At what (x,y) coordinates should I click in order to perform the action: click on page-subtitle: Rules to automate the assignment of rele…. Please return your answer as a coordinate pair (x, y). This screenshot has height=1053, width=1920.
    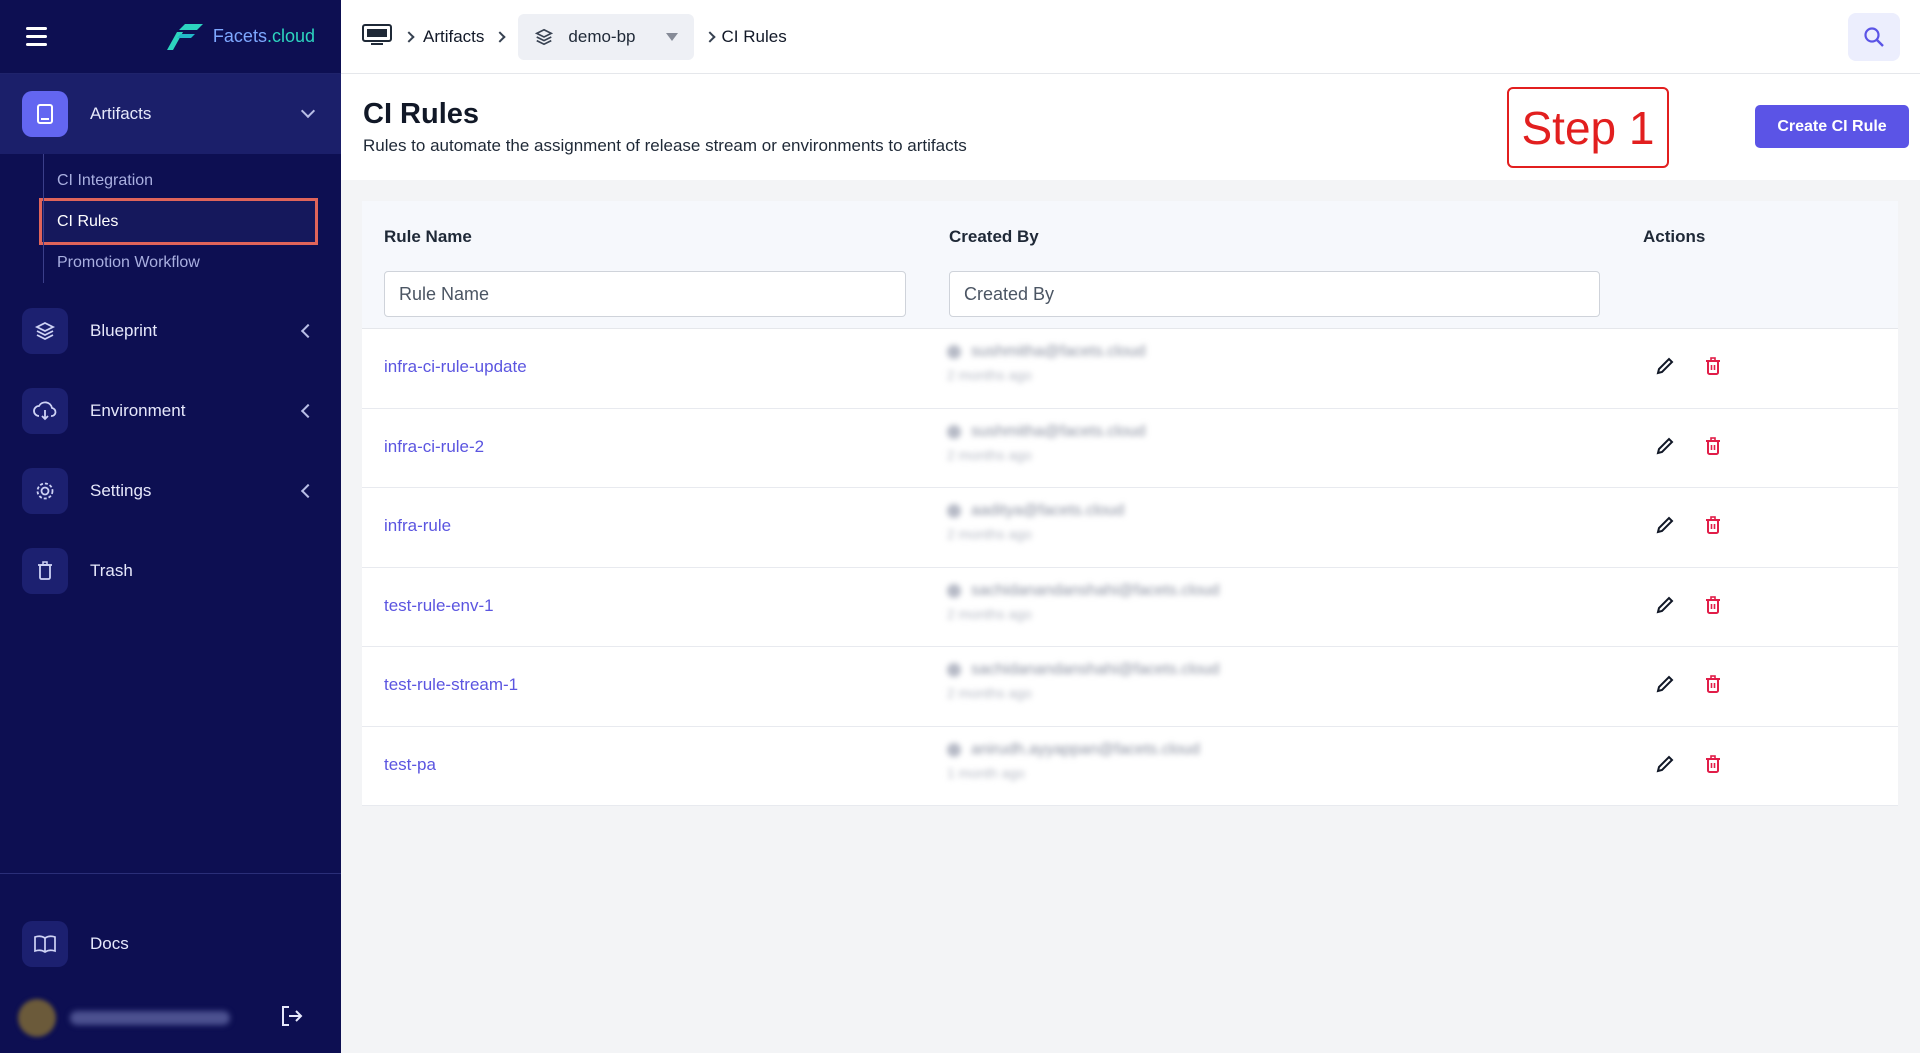
    Looking at the image, I should click on (665, 145).